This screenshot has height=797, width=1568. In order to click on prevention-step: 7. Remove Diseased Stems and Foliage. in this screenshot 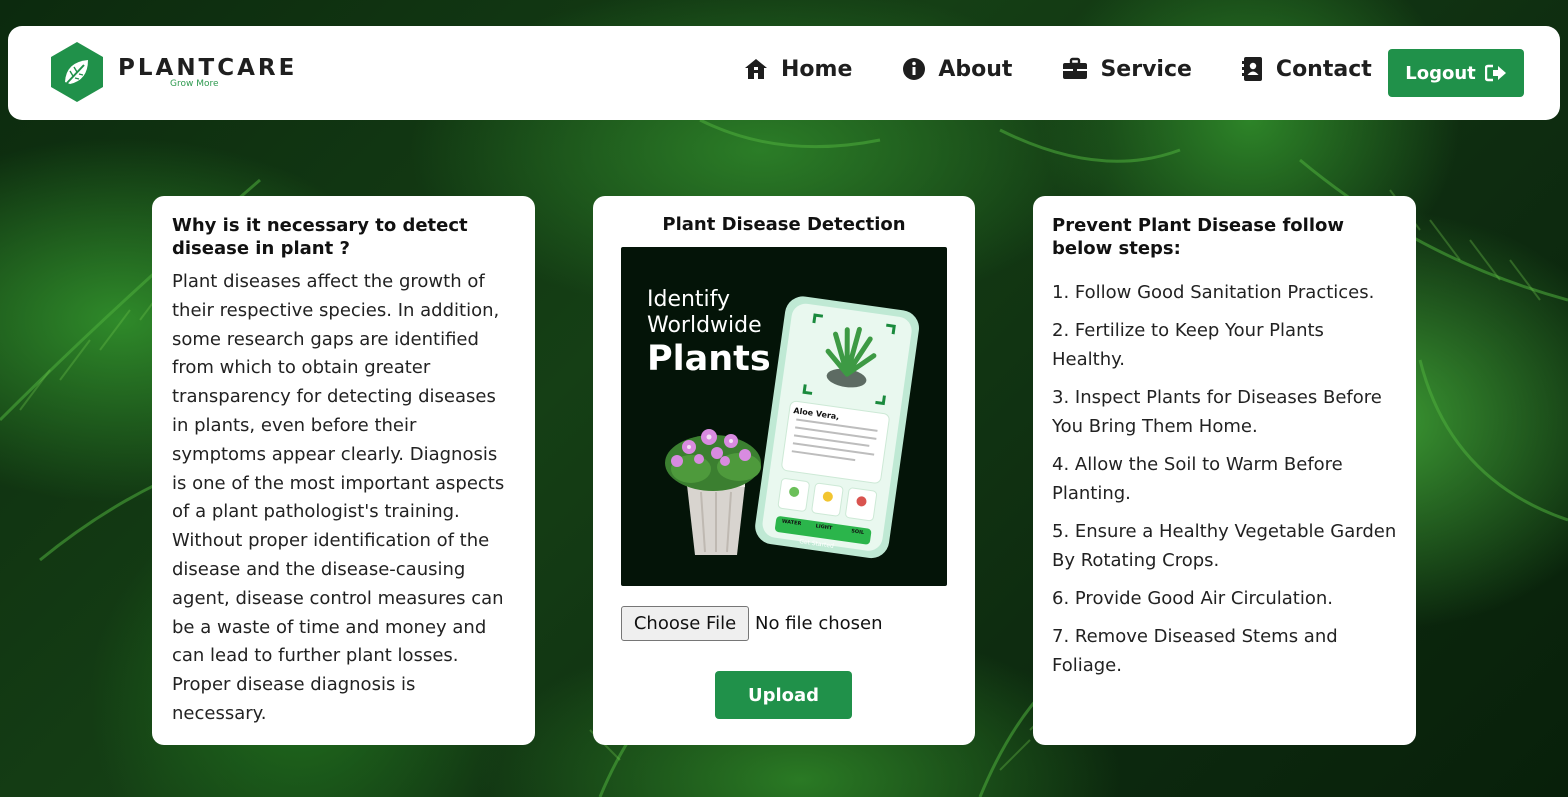, I will do `click(1195, 651)`.